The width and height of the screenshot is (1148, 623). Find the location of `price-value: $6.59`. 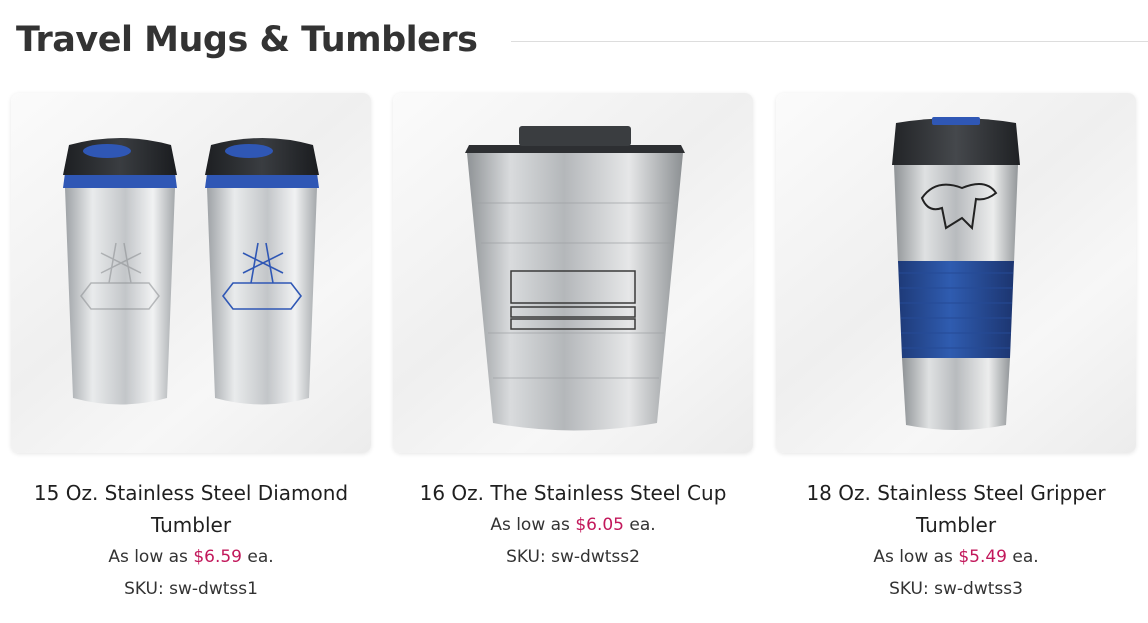

price-value: $6.59 is located at coordinates (217, 557).